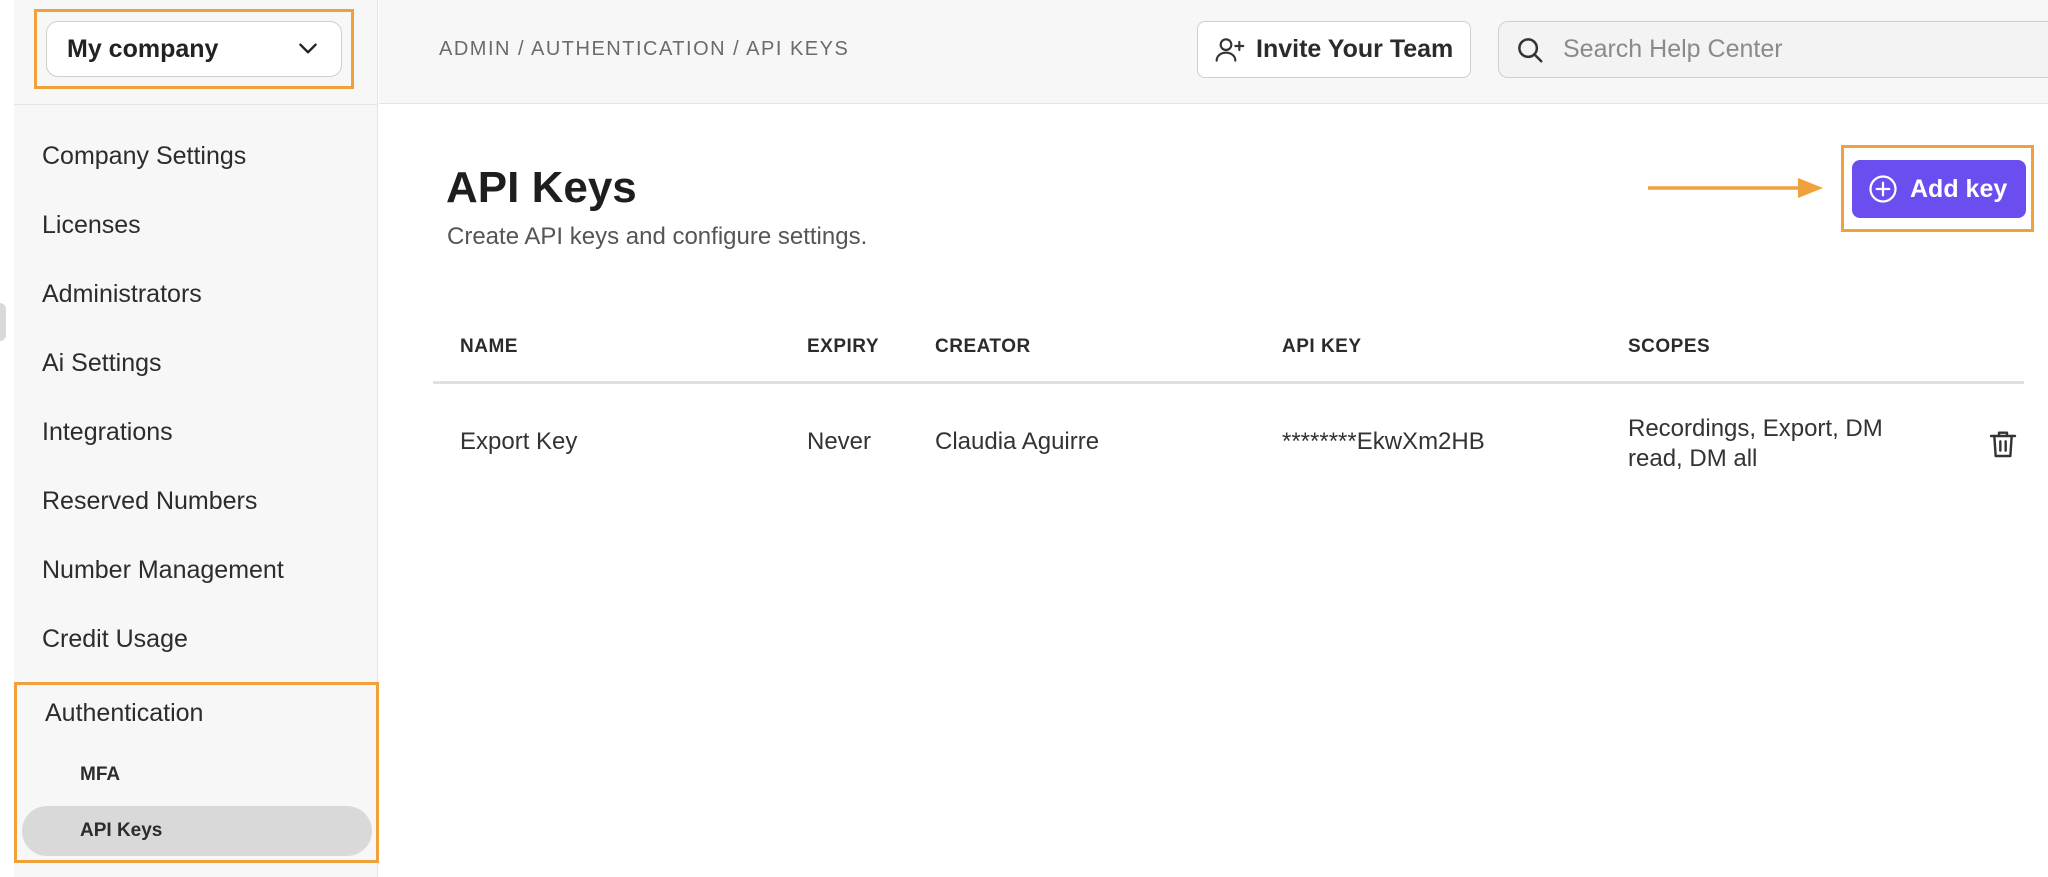  Describe the element at coordinates (196, 225) in the screenshot. I see `sidebar-item-licenses: Licenses` at that location.